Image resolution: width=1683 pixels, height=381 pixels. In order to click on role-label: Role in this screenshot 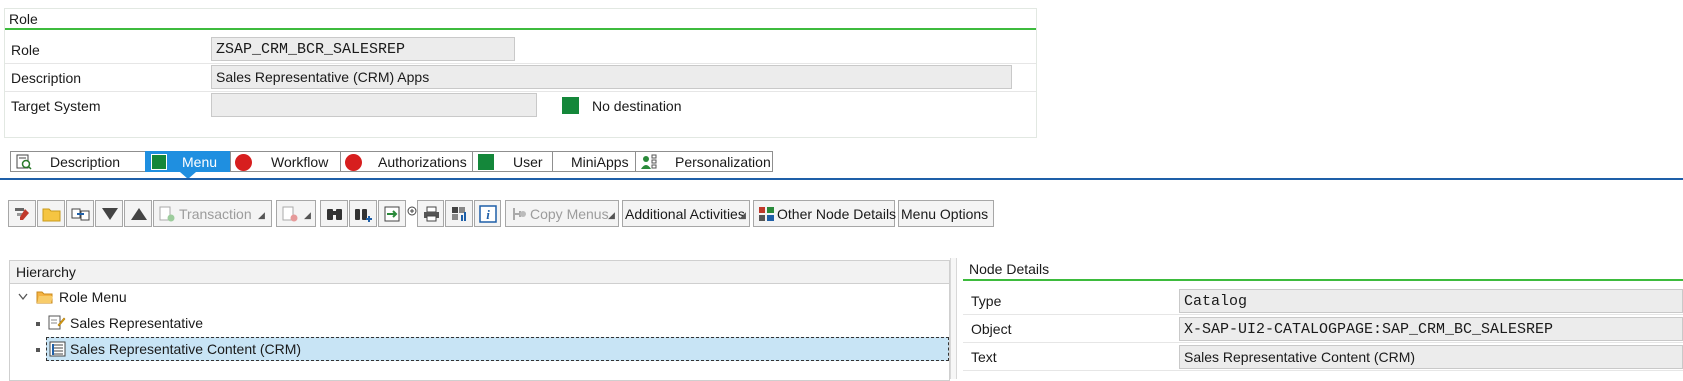, I will do `click(25, 50)`.